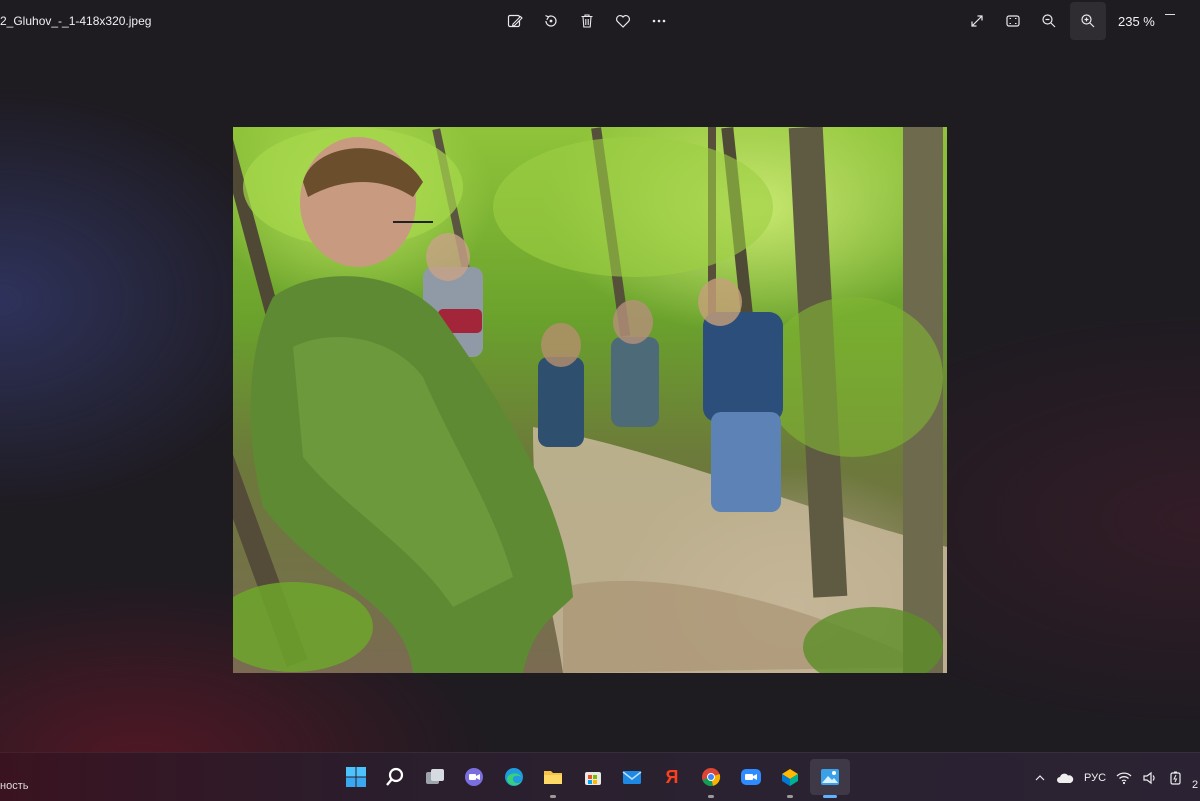  I want to click on edit-image-button, so click(515, 21).